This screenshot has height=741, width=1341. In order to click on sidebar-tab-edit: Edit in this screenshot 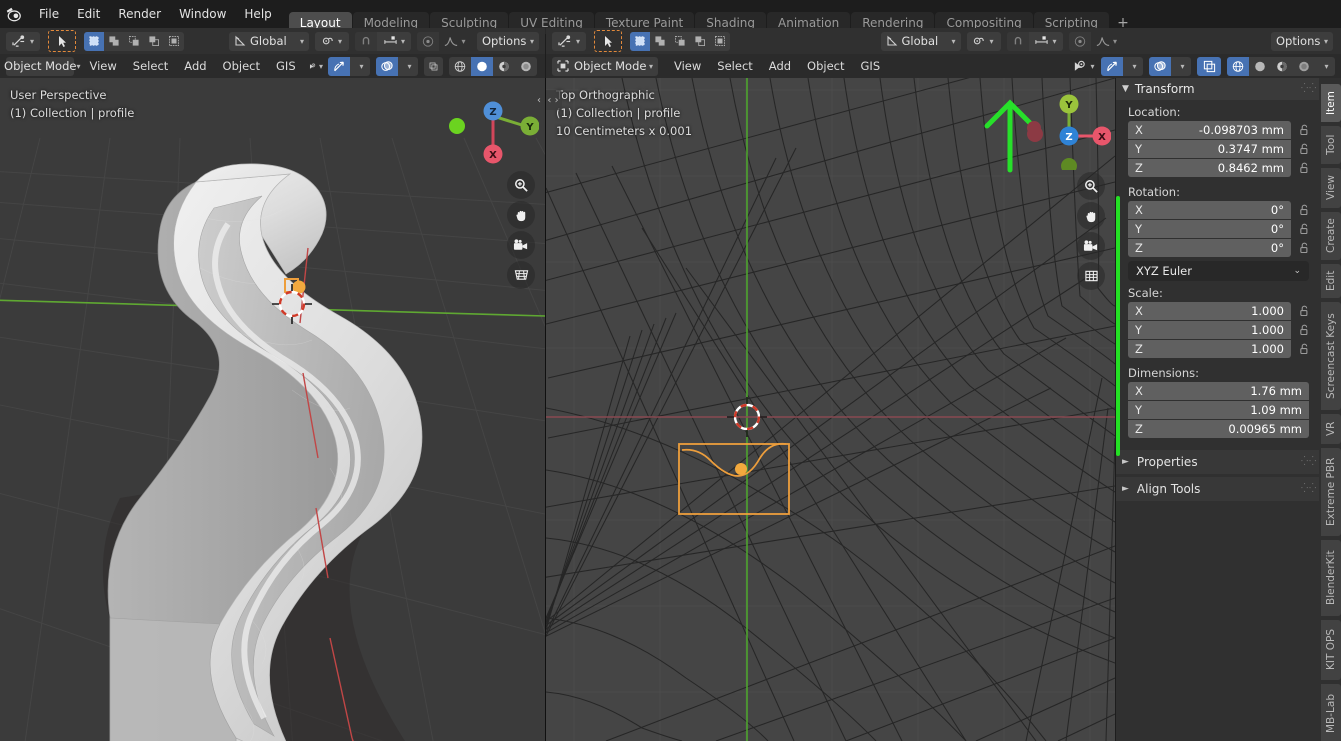, I will do `click(1331, 281)`.